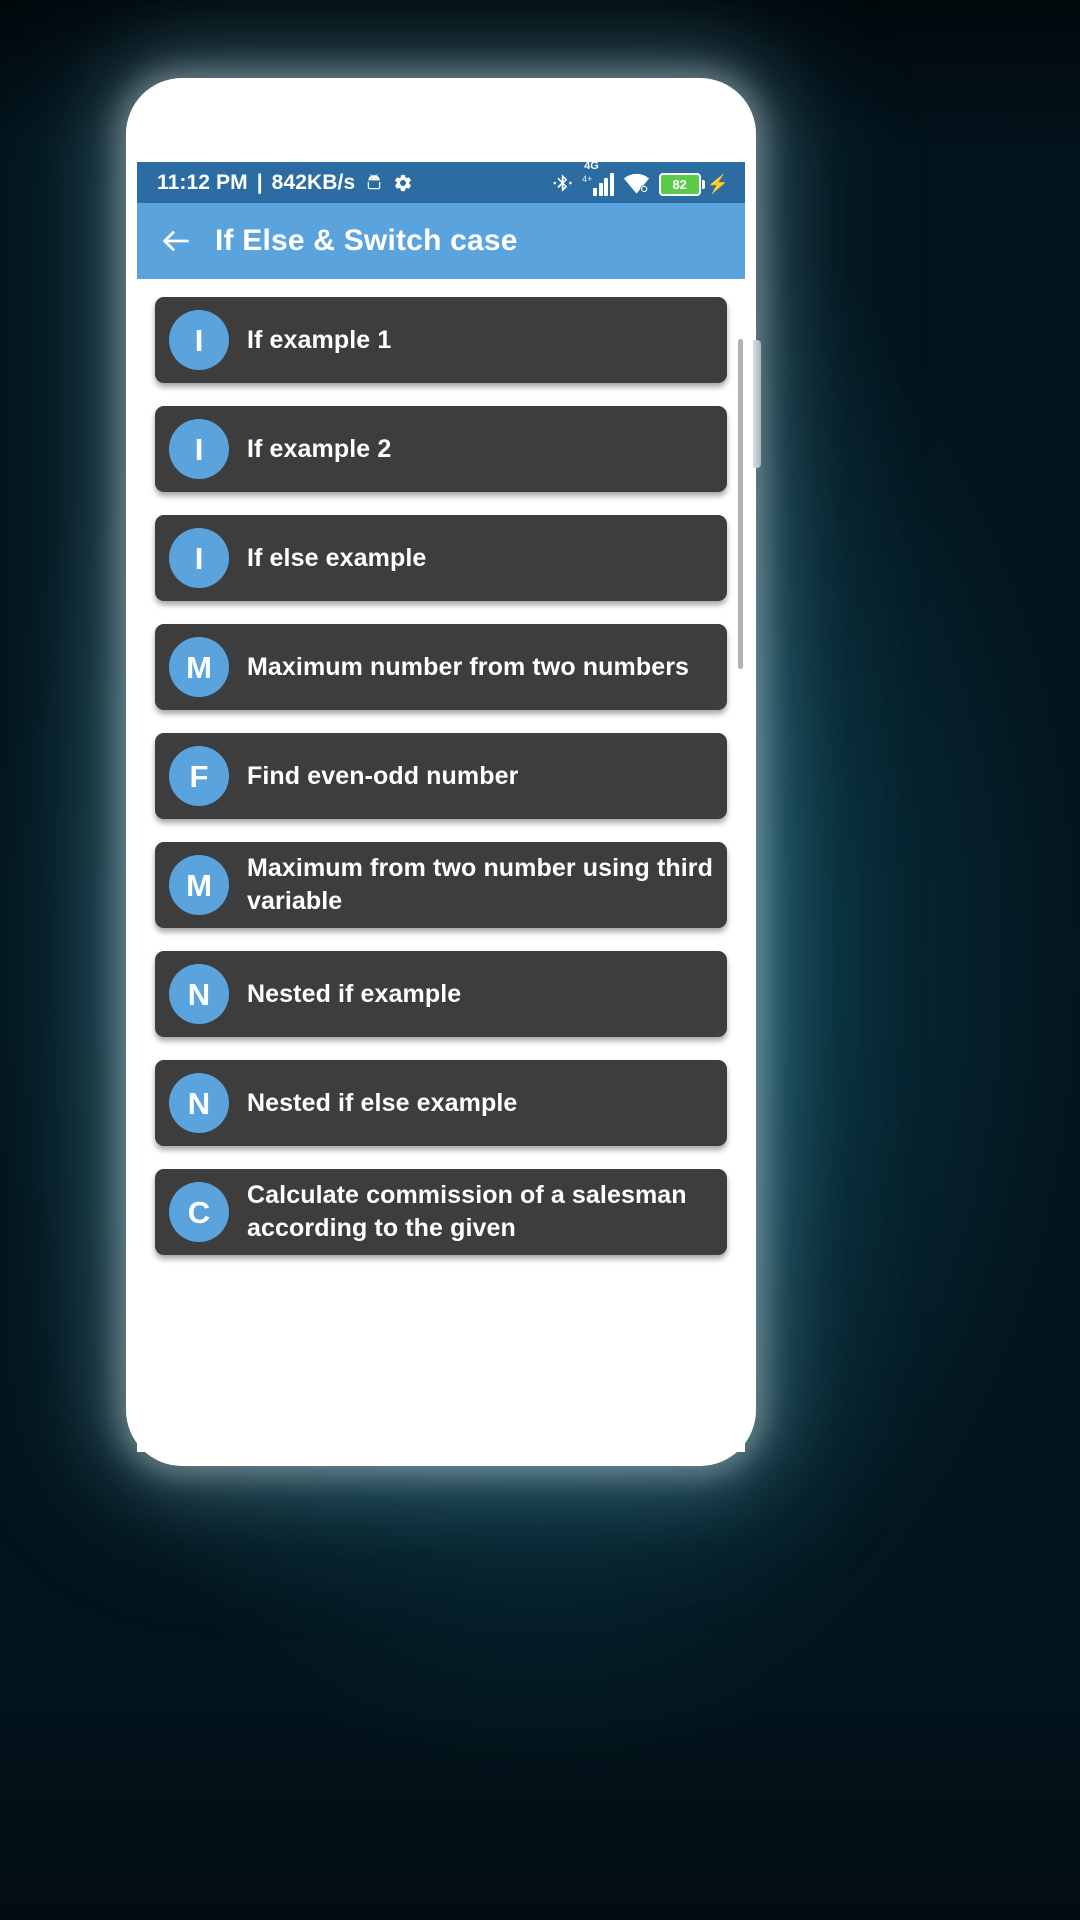 The image size is (1080, 1920). I want to click on status-network-speed: 842KB/s, so click(313, 182).